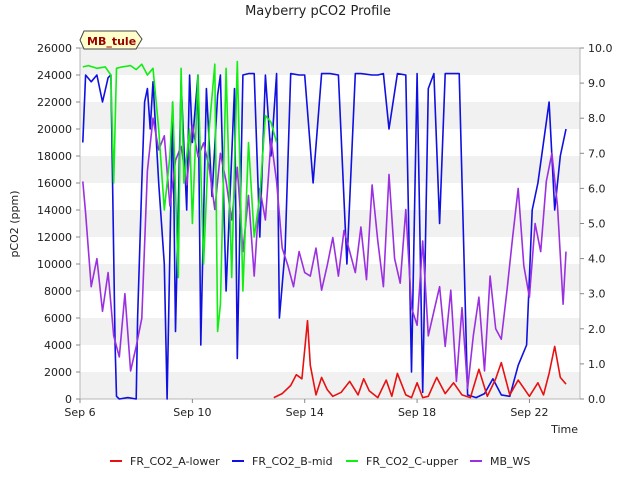 Image resolution: width=640 pixels, height=480 pixels. What do you see at coordinates (597, 294) in the screenshot?
I see `y2-tick-label: 3.0` at bounding box center [597, 294].